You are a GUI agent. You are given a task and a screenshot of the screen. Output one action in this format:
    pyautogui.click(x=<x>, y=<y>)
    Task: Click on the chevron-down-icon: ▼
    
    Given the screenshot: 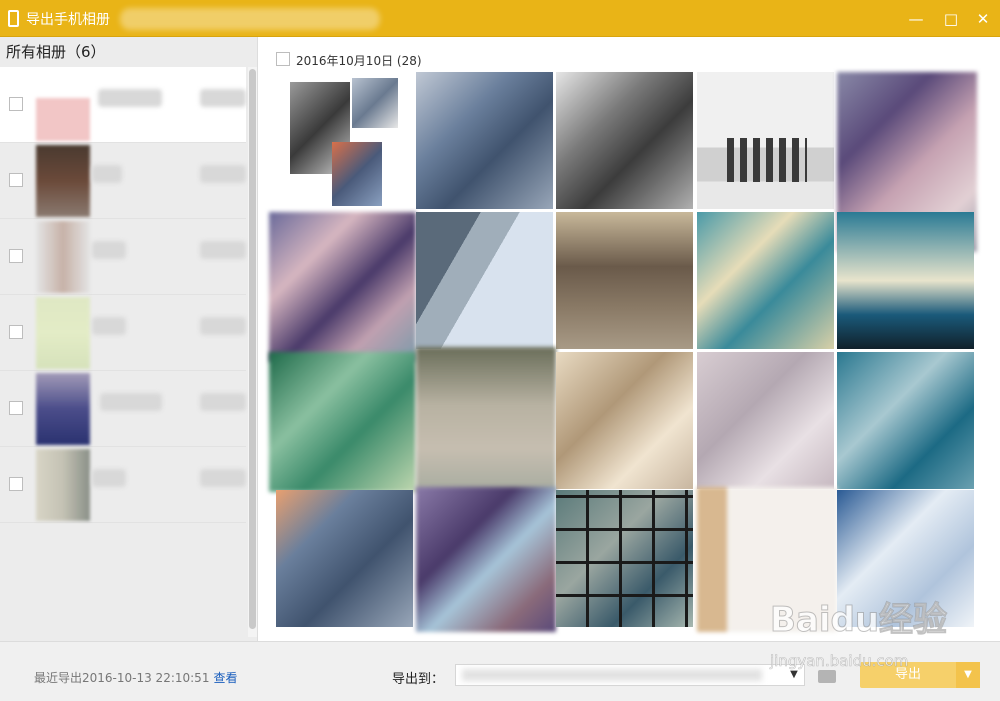 What is the action you would take?
    pyautogui.click(x=794, y=675)
    